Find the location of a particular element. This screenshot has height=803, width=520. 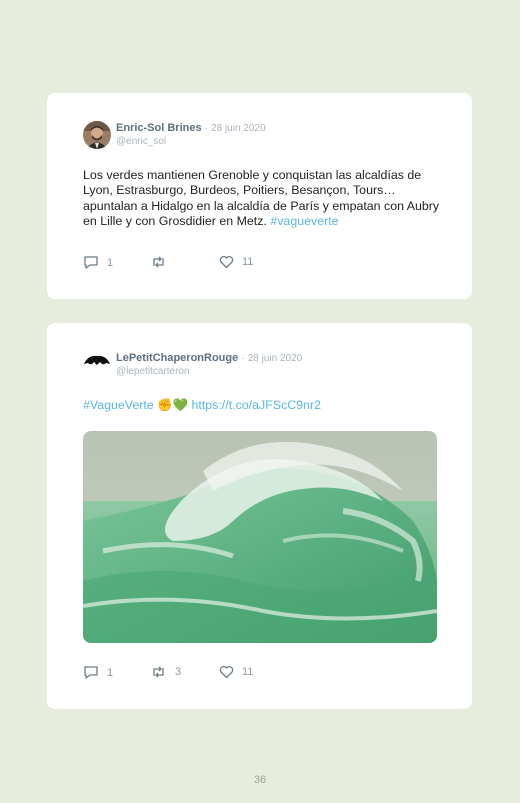

author-line: LePetitChaperonRouge · 28 juin 2020 is located at coordinates (209, 358).